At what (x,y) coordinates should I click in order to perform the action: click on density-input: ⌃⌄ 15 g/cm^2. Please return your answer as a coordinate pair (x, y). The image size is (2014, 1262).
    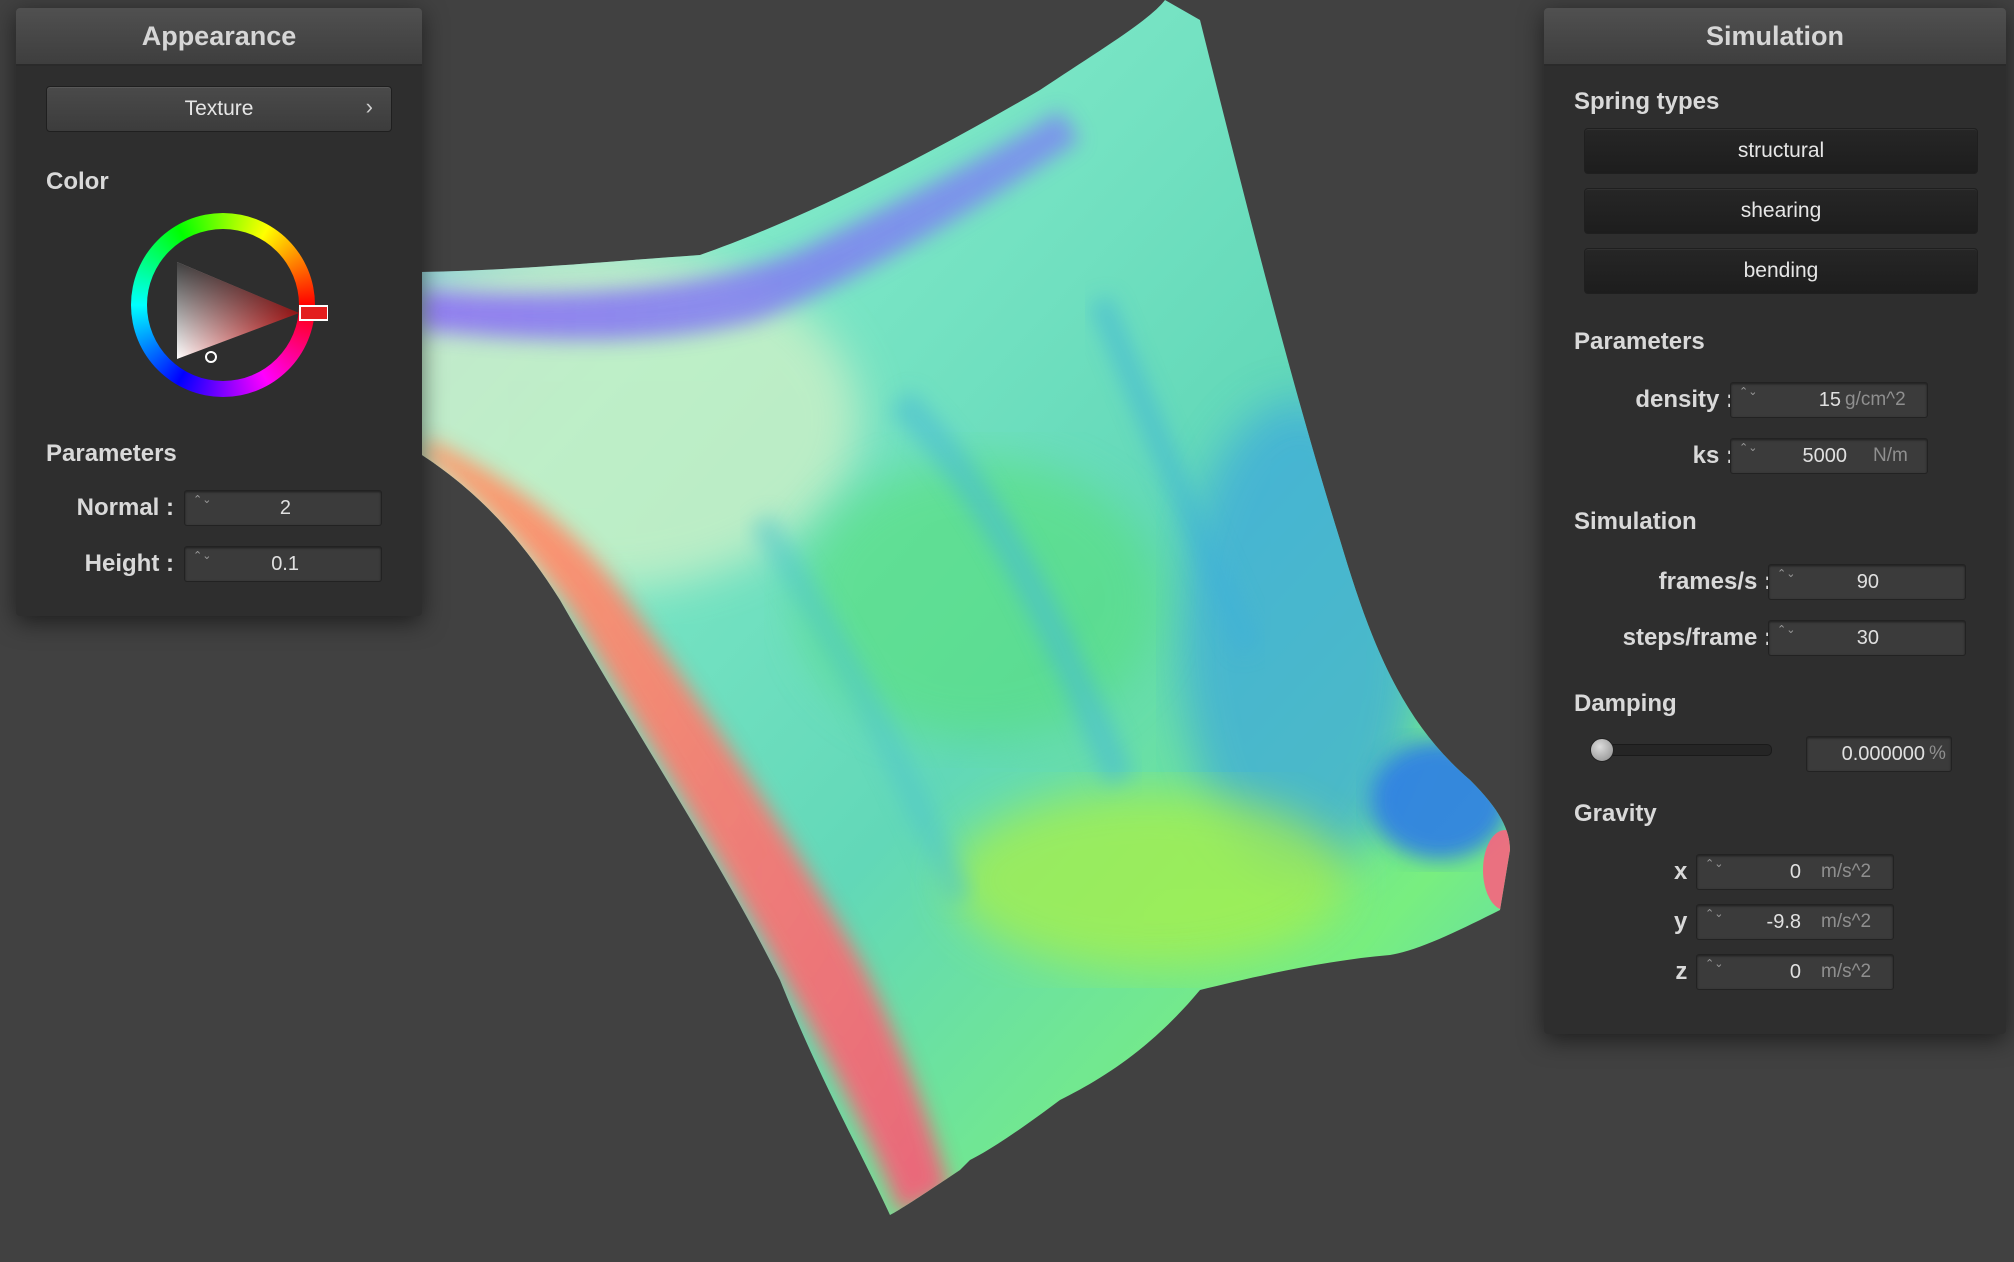
    Looking at the image, I should click on (1829, 400).